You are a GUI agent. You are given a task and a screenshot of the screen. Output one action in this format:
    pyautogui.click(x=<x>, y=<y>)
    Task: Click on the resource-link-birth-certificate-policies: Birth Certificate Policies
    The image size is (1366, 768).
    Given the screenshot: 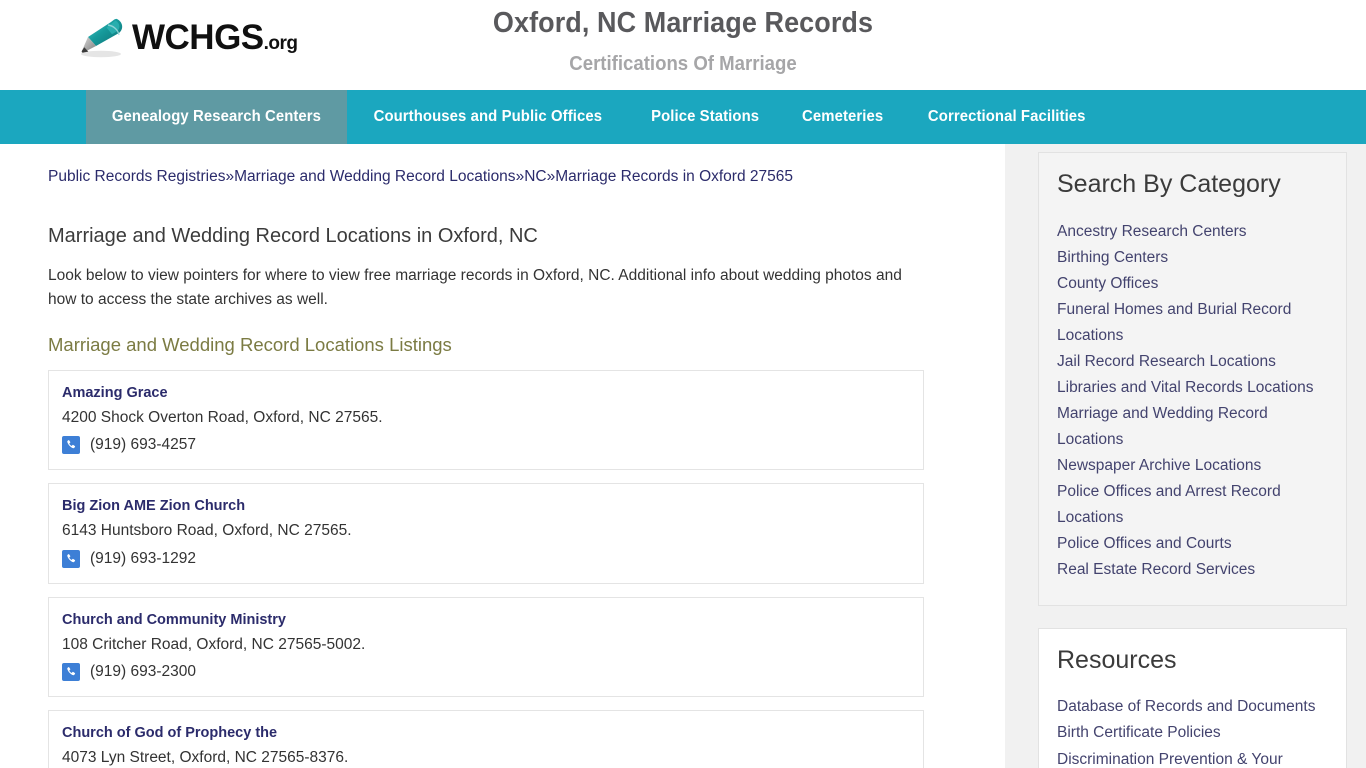 What is the action you would take?
    pyautogui.click(x=1192, y=733)
    